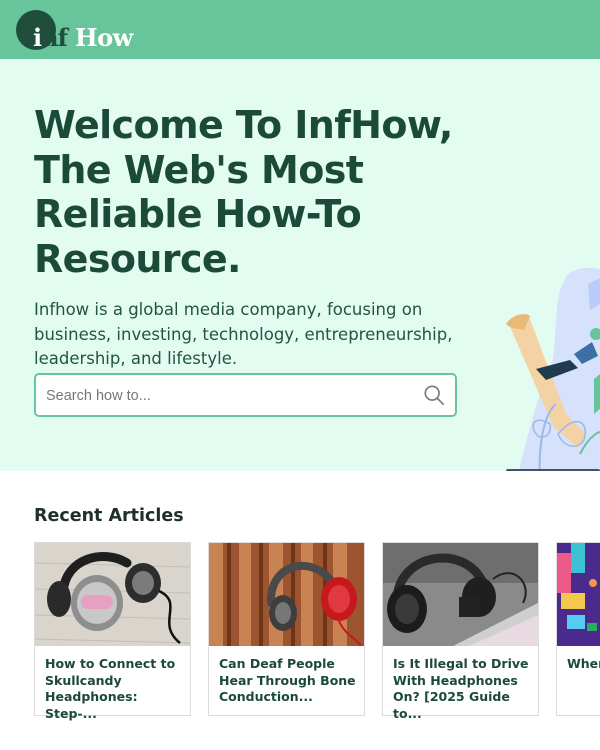  Describe the element at coordinates (300, 29) in the screenshot. I see `site-header: inf How` at that location.